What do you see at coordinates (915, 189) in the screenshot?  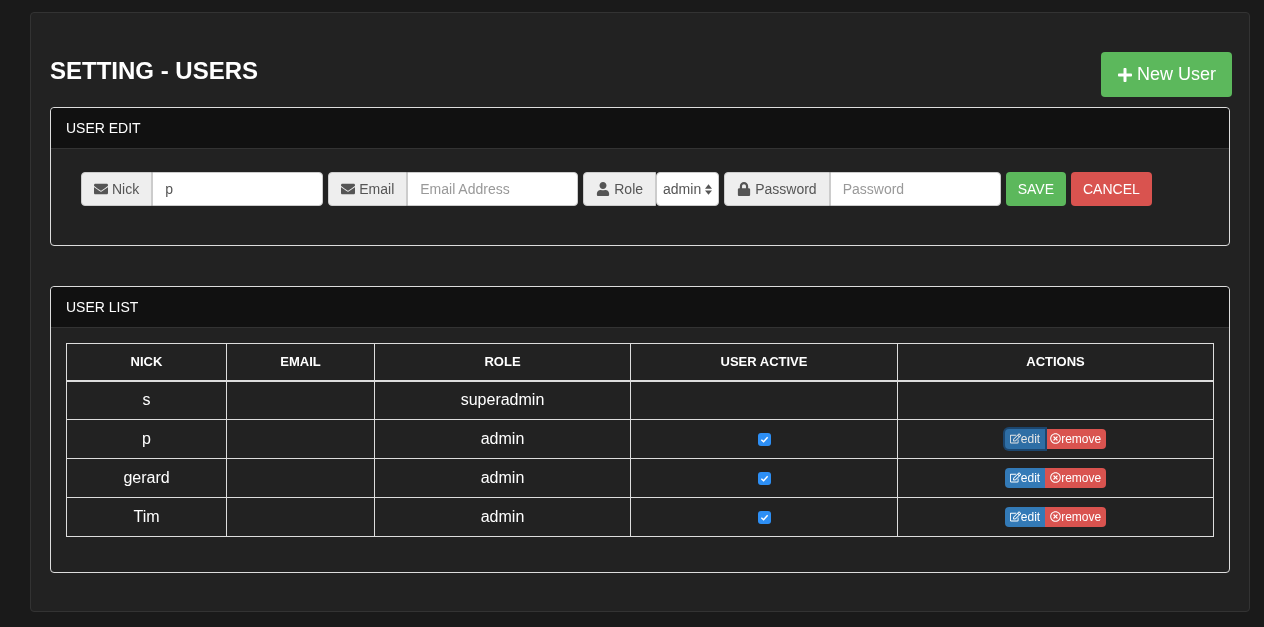 I see `input-field: Password` at bounding box center [915, 189].